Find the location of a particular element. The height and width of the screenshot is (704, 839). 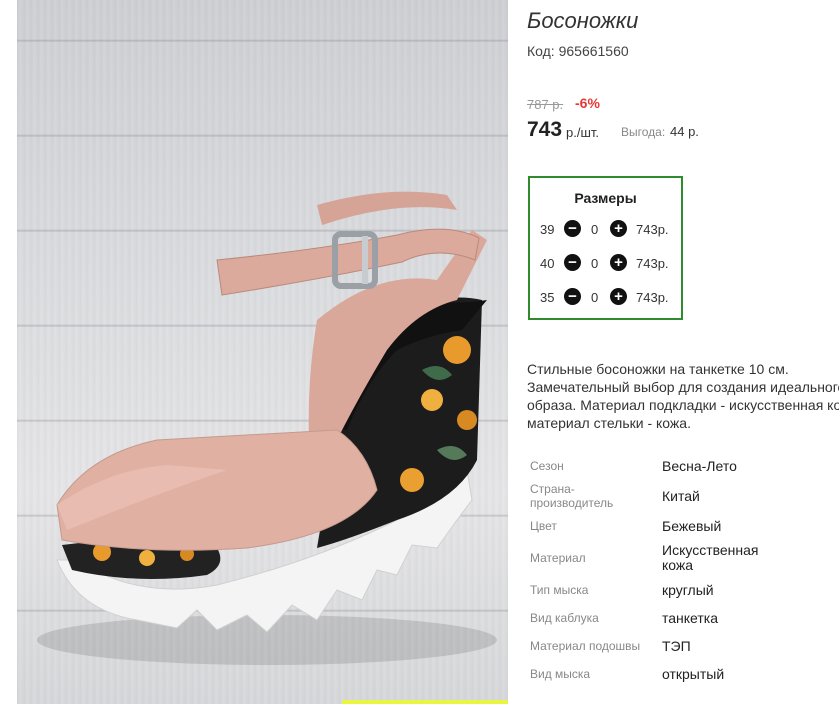

size-number: 39 is located at coordinates (547, 229).